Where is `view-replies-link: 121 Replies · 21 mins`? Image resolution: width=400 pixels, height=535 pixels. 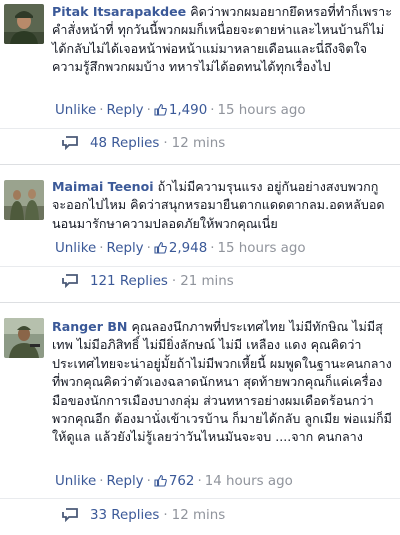 view-replies-link: 121 Replies · 21 mins is located at coordinates (148, 281).